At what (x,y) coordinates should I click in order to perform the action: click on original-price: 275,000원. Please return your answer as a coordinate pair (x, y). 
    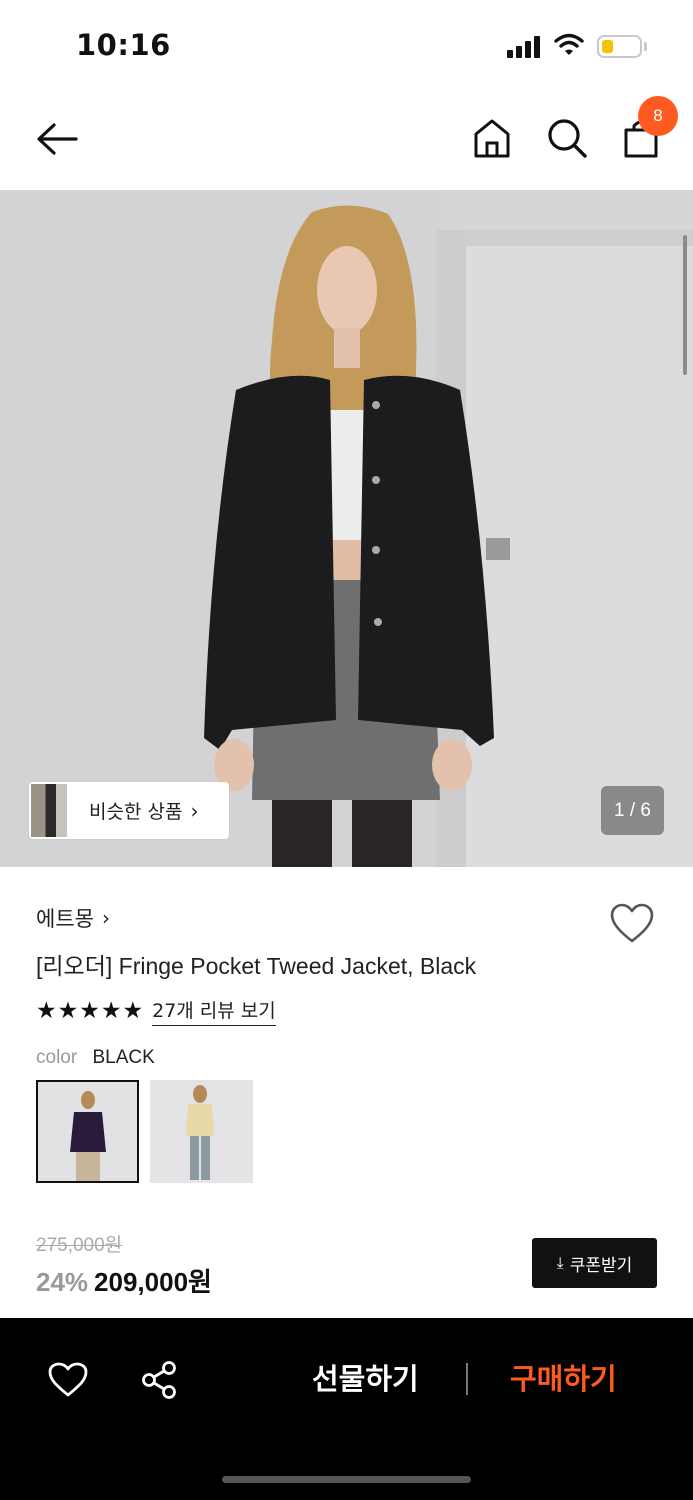
    Looking at the image, I should click on (79, 1245).